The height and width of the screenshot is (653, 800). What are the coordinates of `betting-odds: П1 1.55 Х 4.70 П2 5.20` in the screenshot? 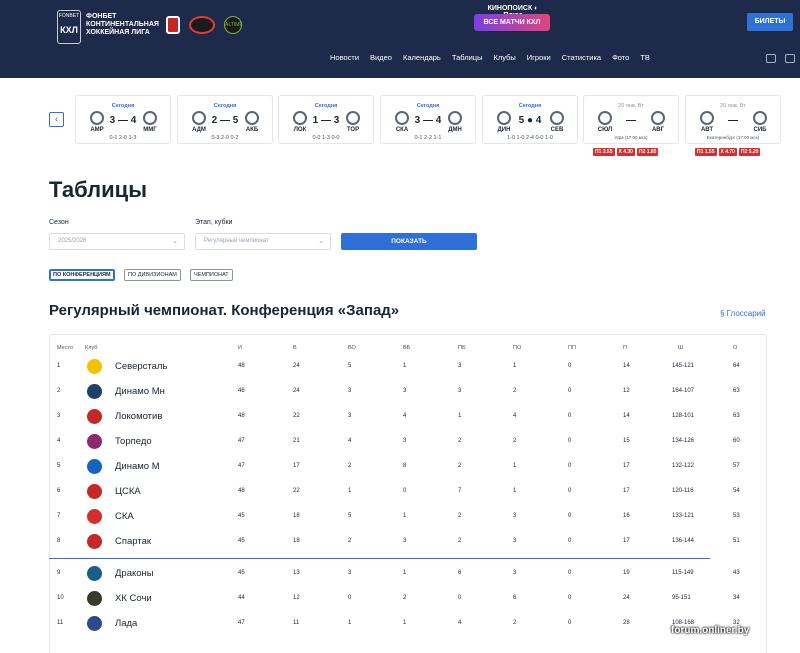 It's located at (728, 152).